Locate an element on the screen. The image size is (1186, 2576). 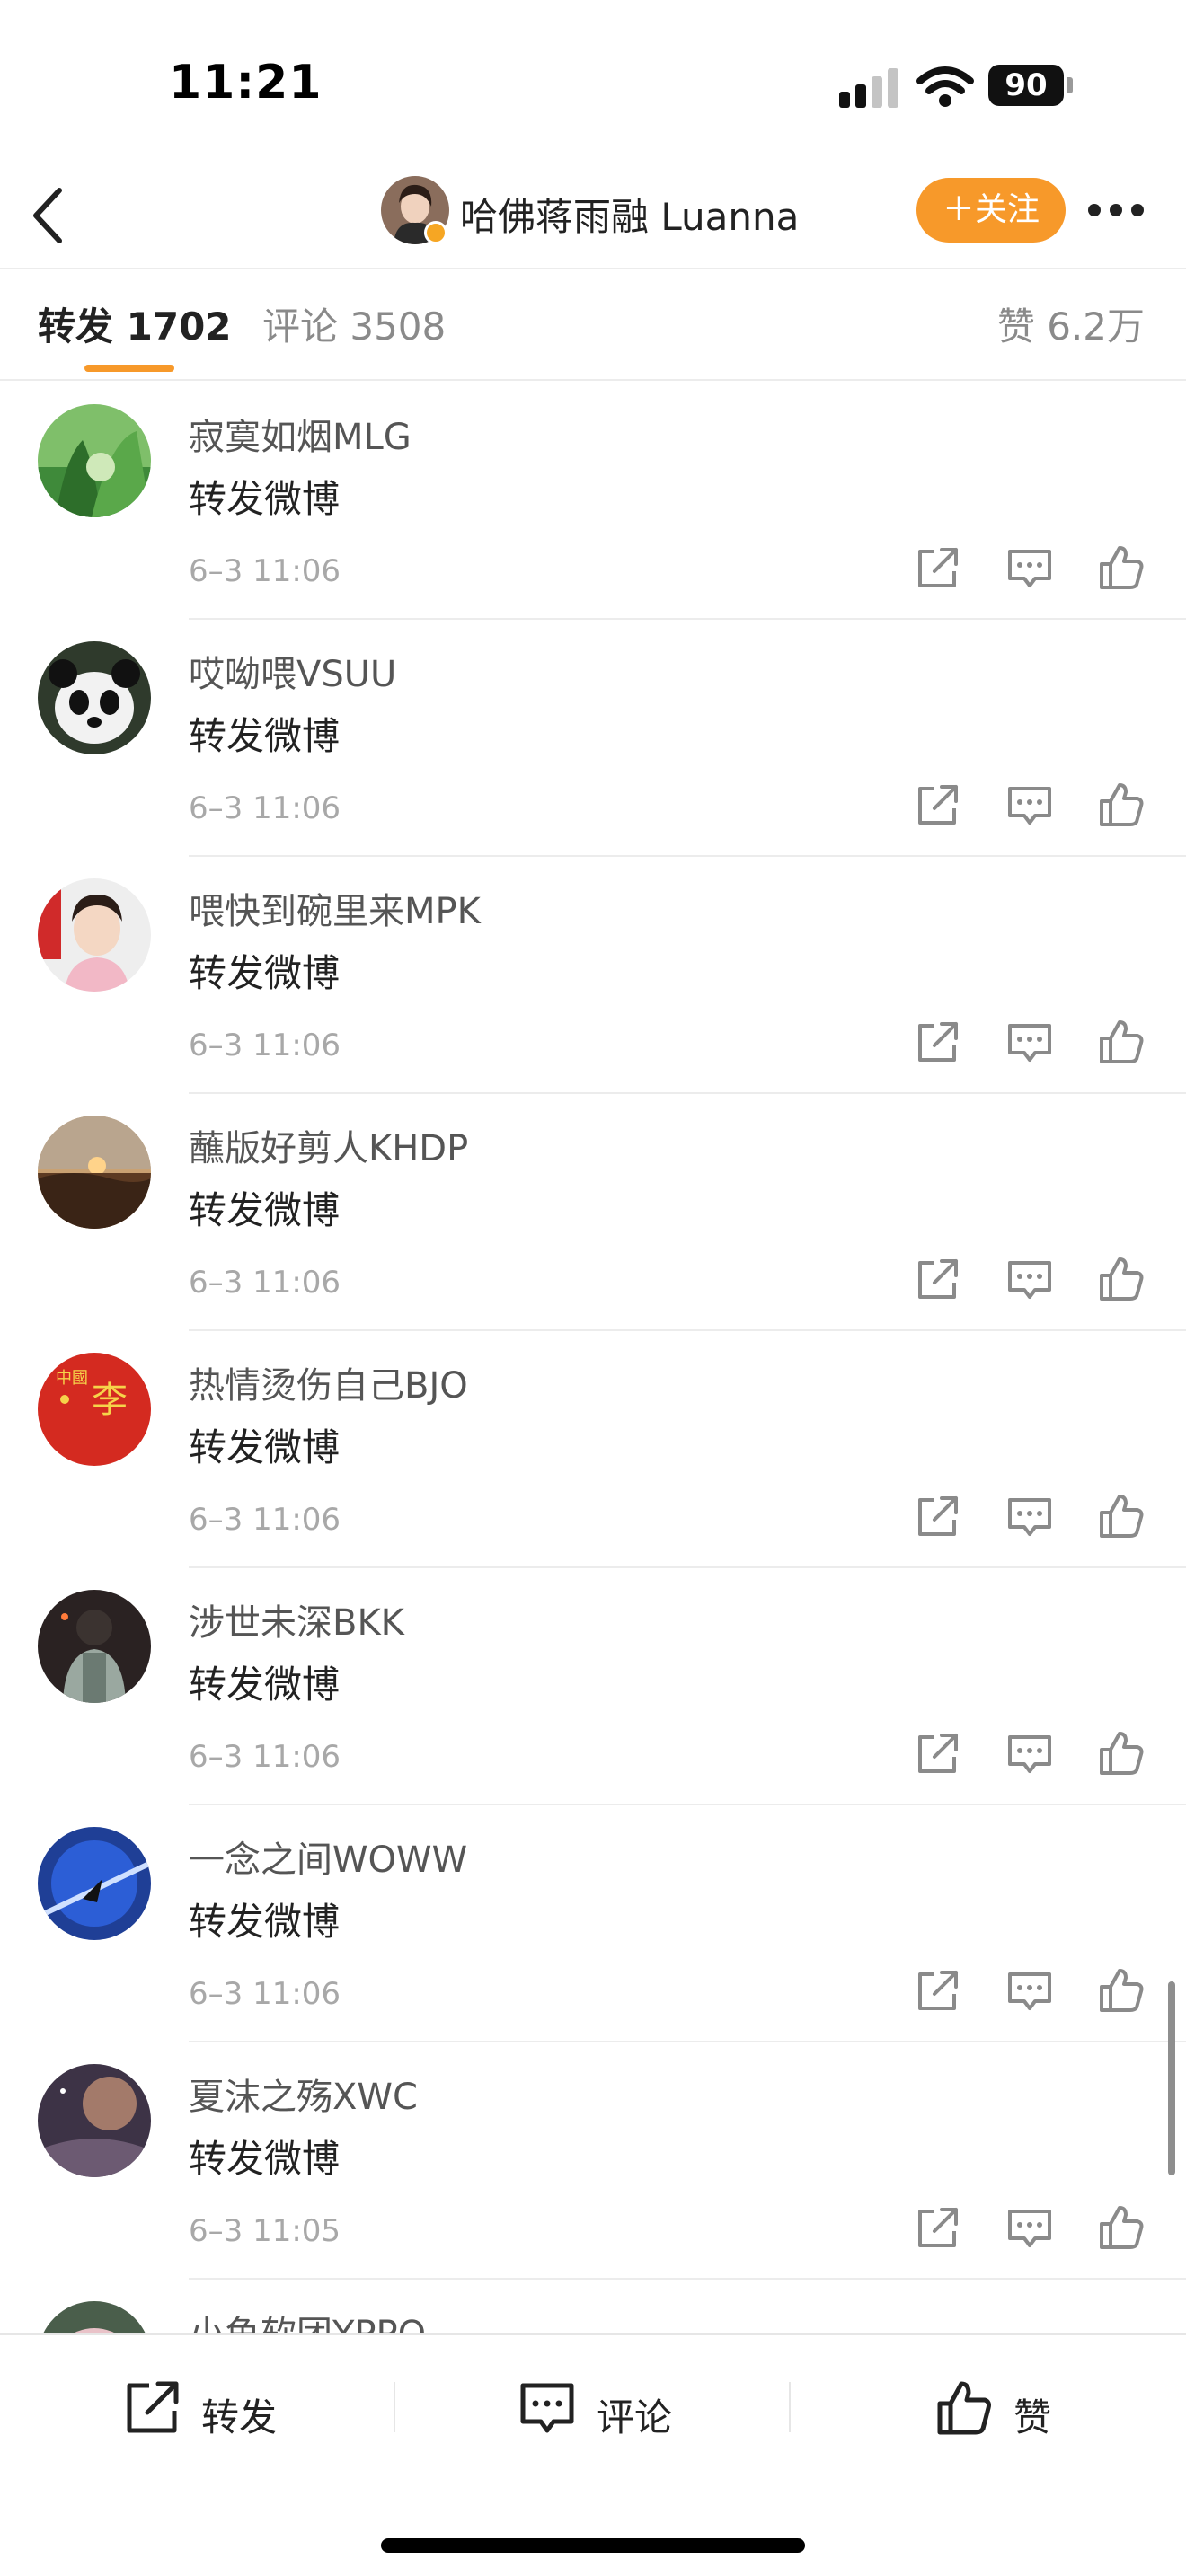
home-indicator is located at coordinates (593, 2545).